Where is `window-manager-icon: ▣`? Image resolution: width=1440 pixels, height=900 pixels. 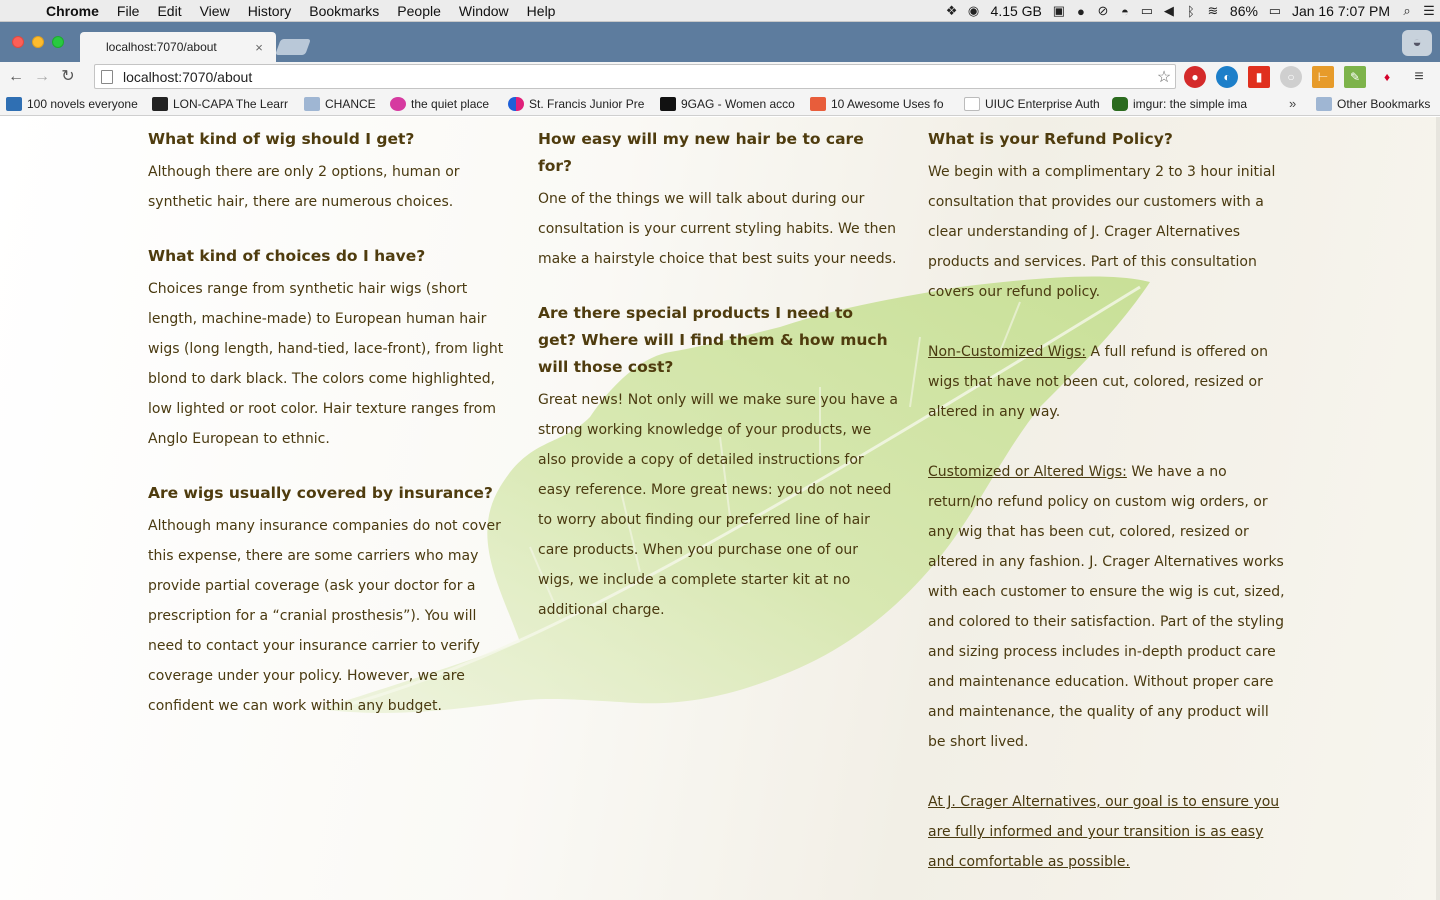
window-manager-icon: ▣ is located at coordinates (1059, 11).